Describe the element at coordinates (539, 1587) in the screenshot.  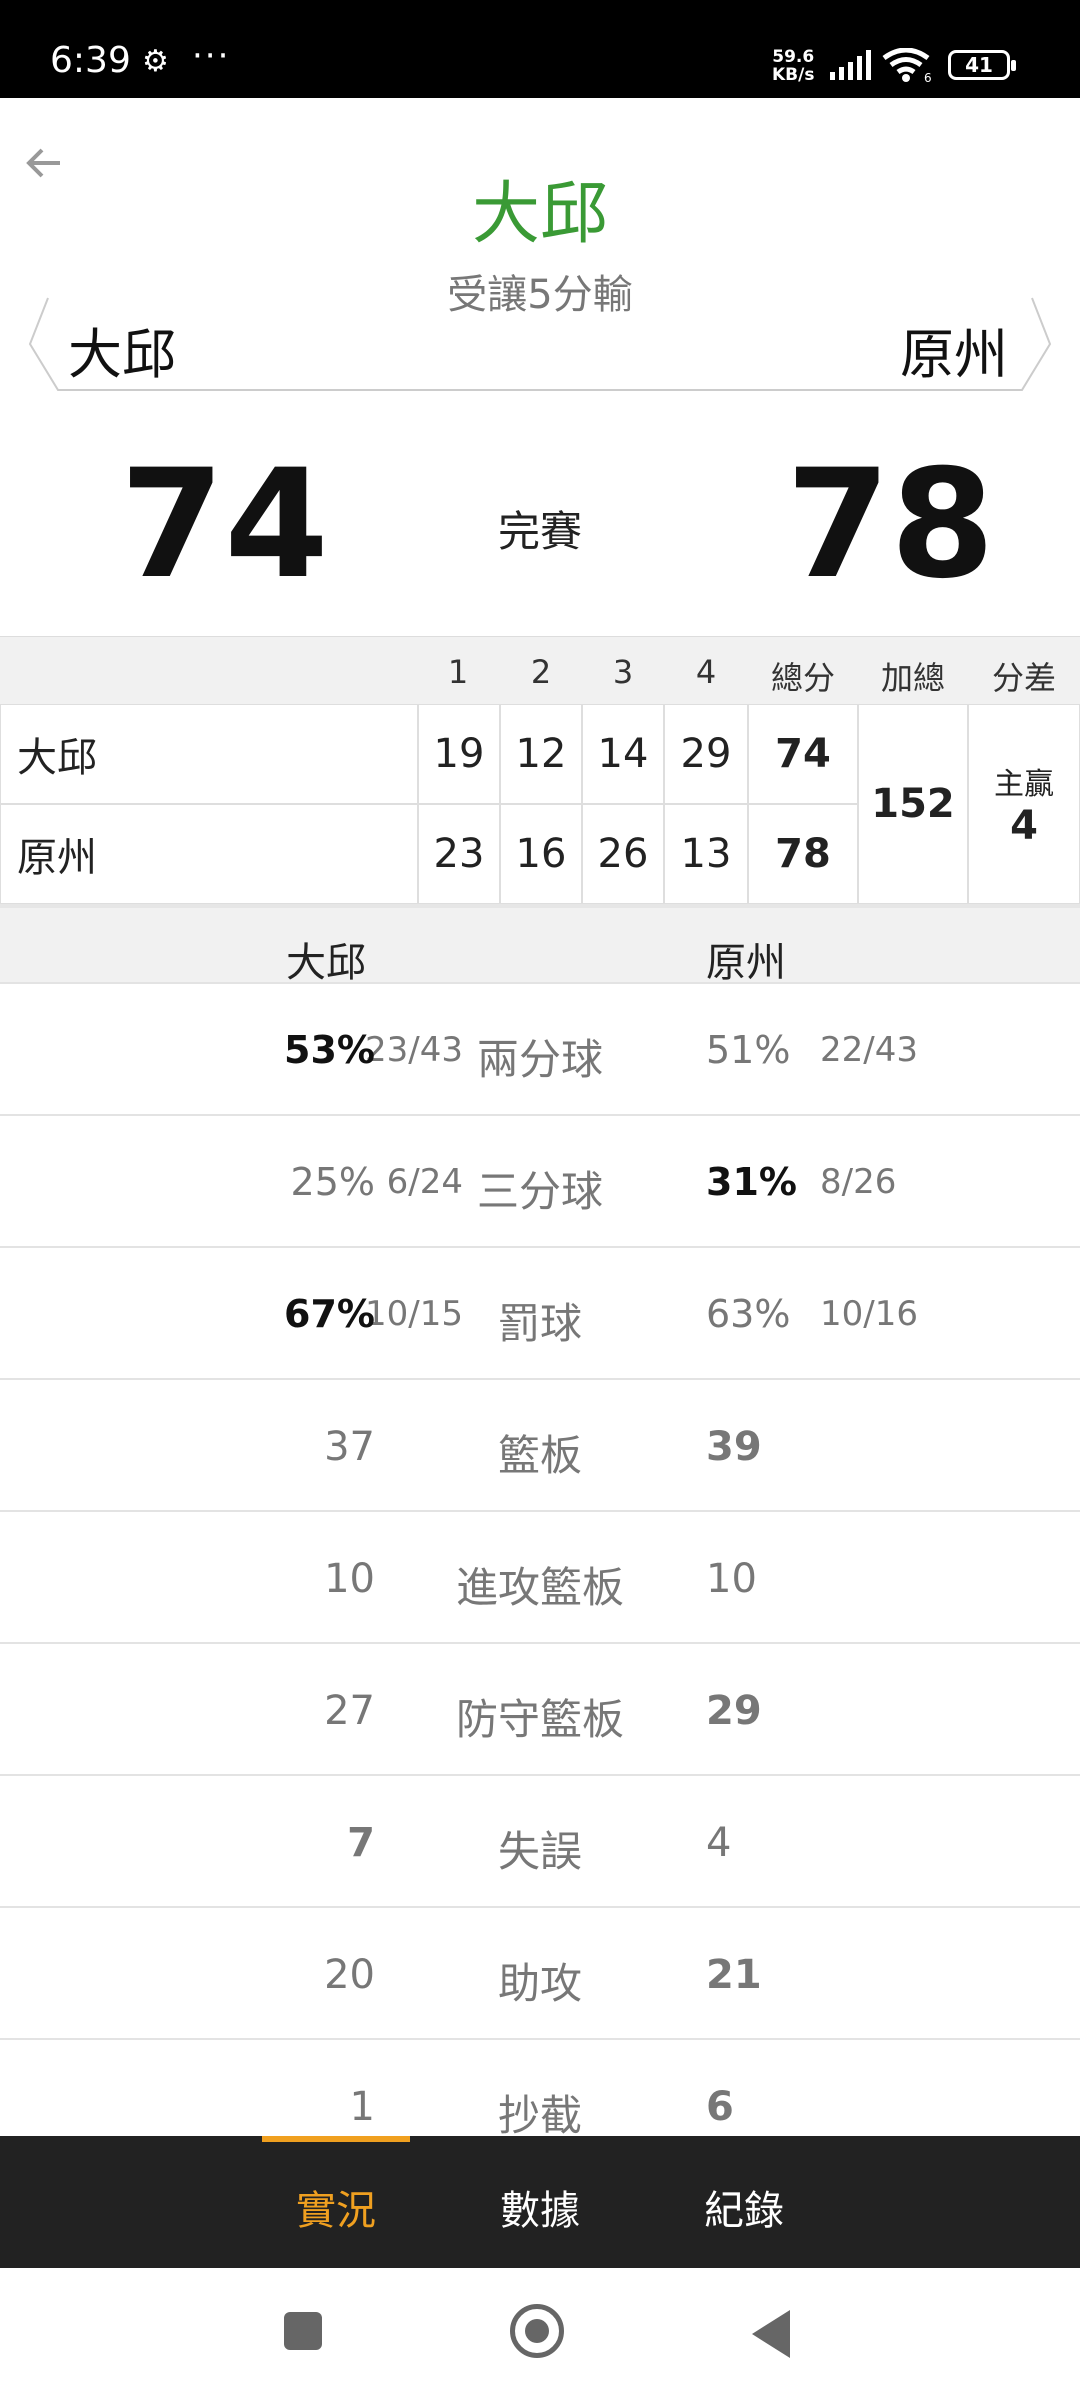
I see `stat-label: 進攻籃板` at that location.